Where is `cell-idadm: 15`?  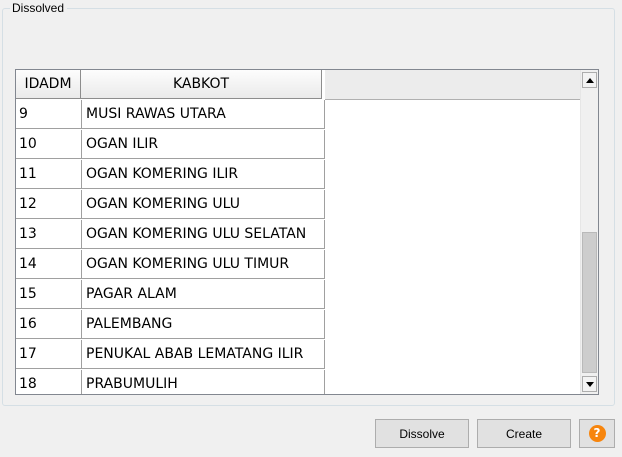 cell-idadm: 15 is located at coordinates (49, 294).